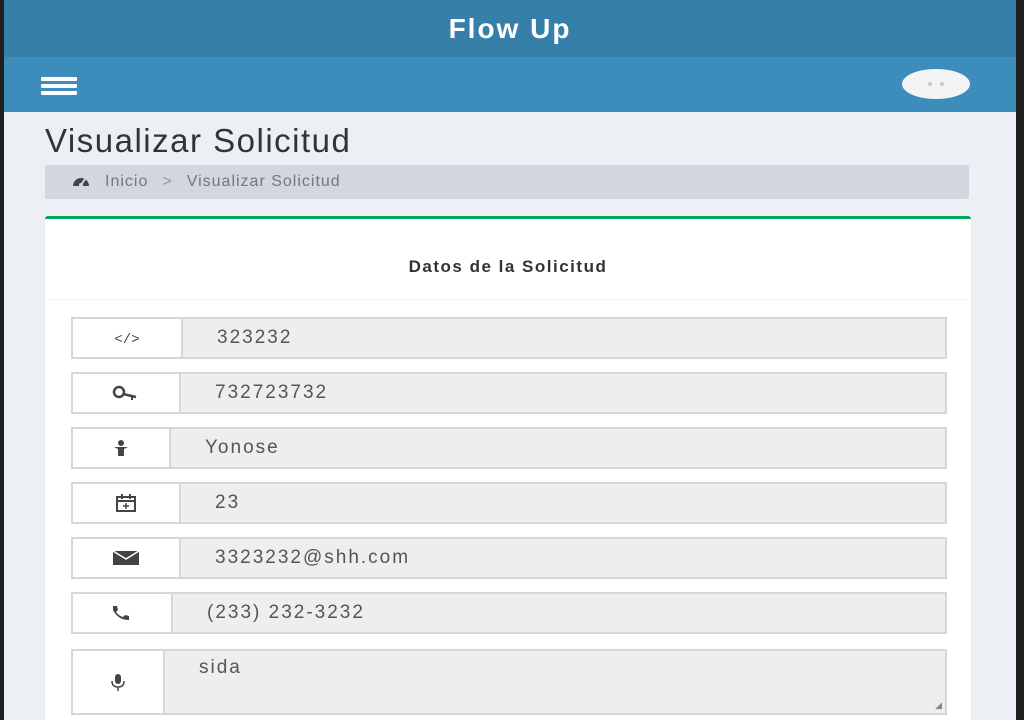 This screenshot has width=1024, height=720. I want to click on breadcrumb-home-link: Inicio, so click(126, 182).